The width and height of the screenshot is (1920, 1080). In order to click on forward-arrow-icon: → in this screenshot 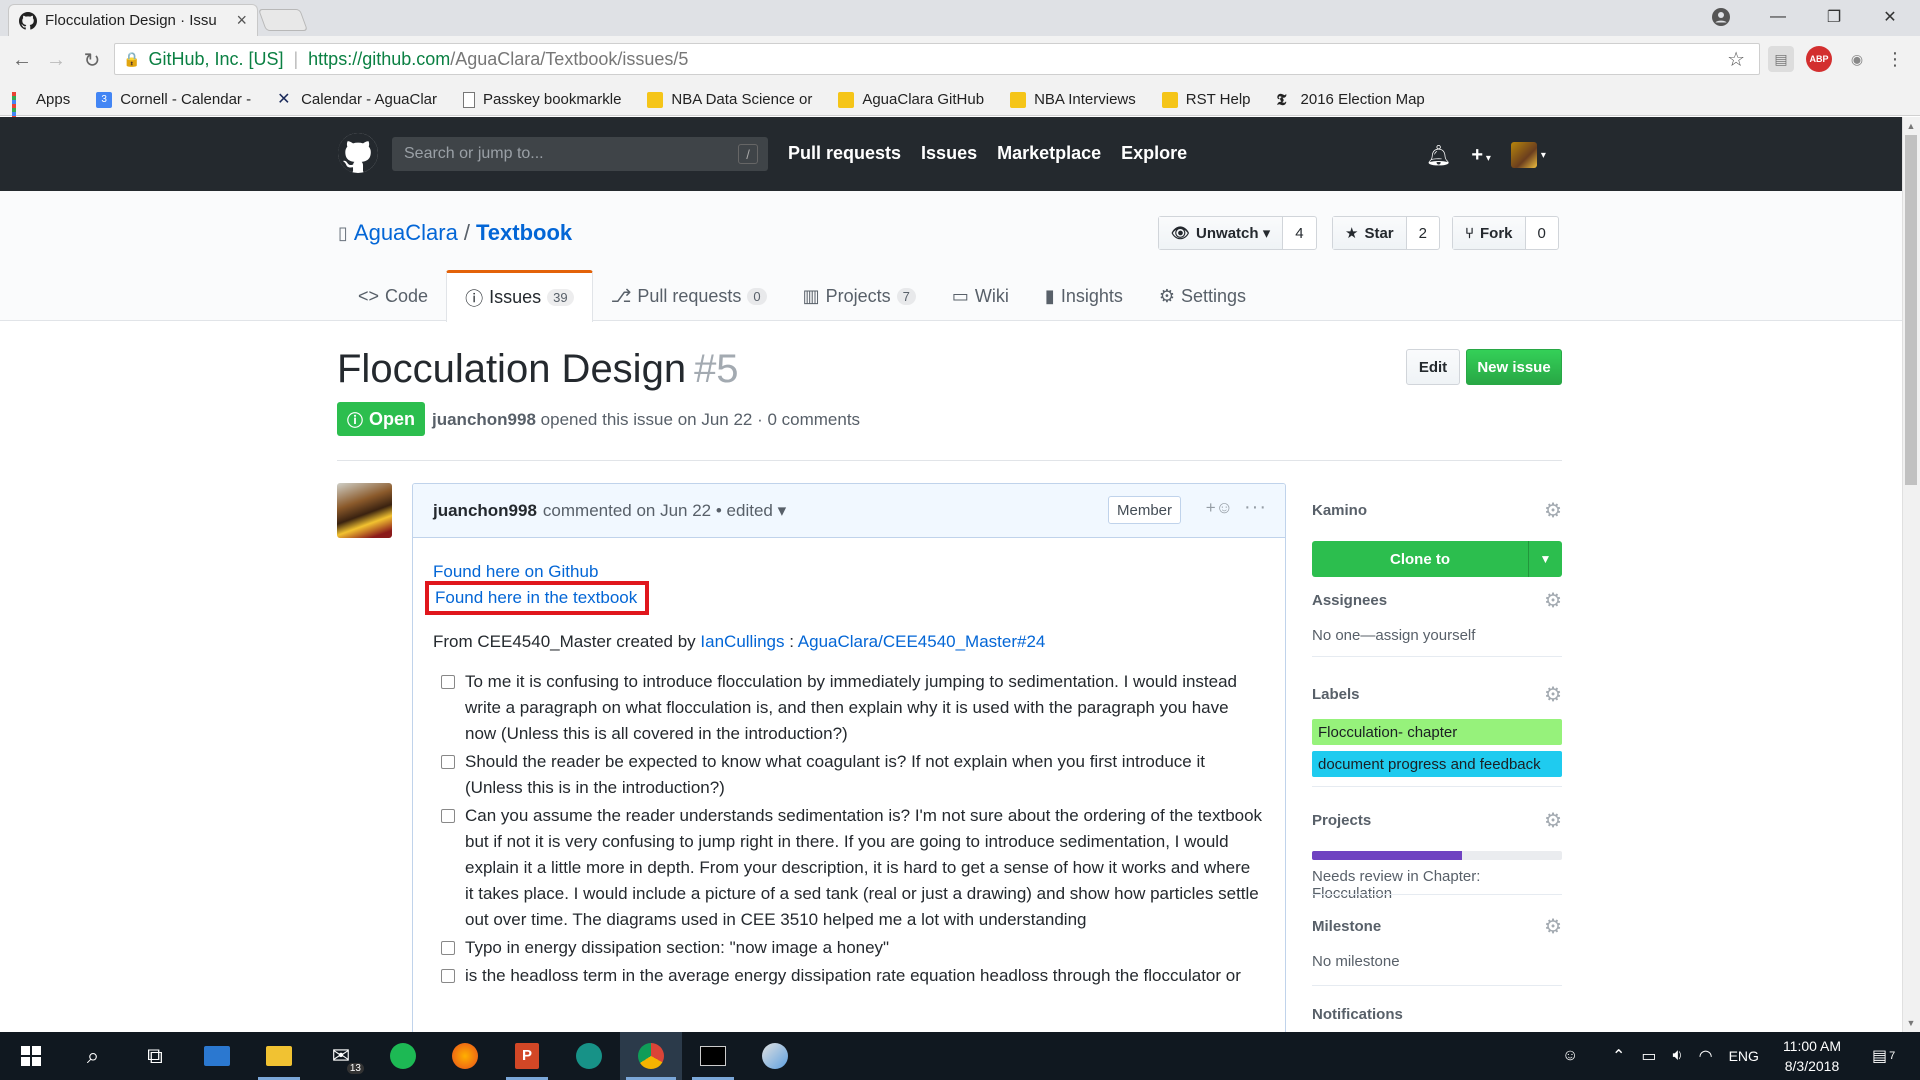, I will do `click(56, 60)`.